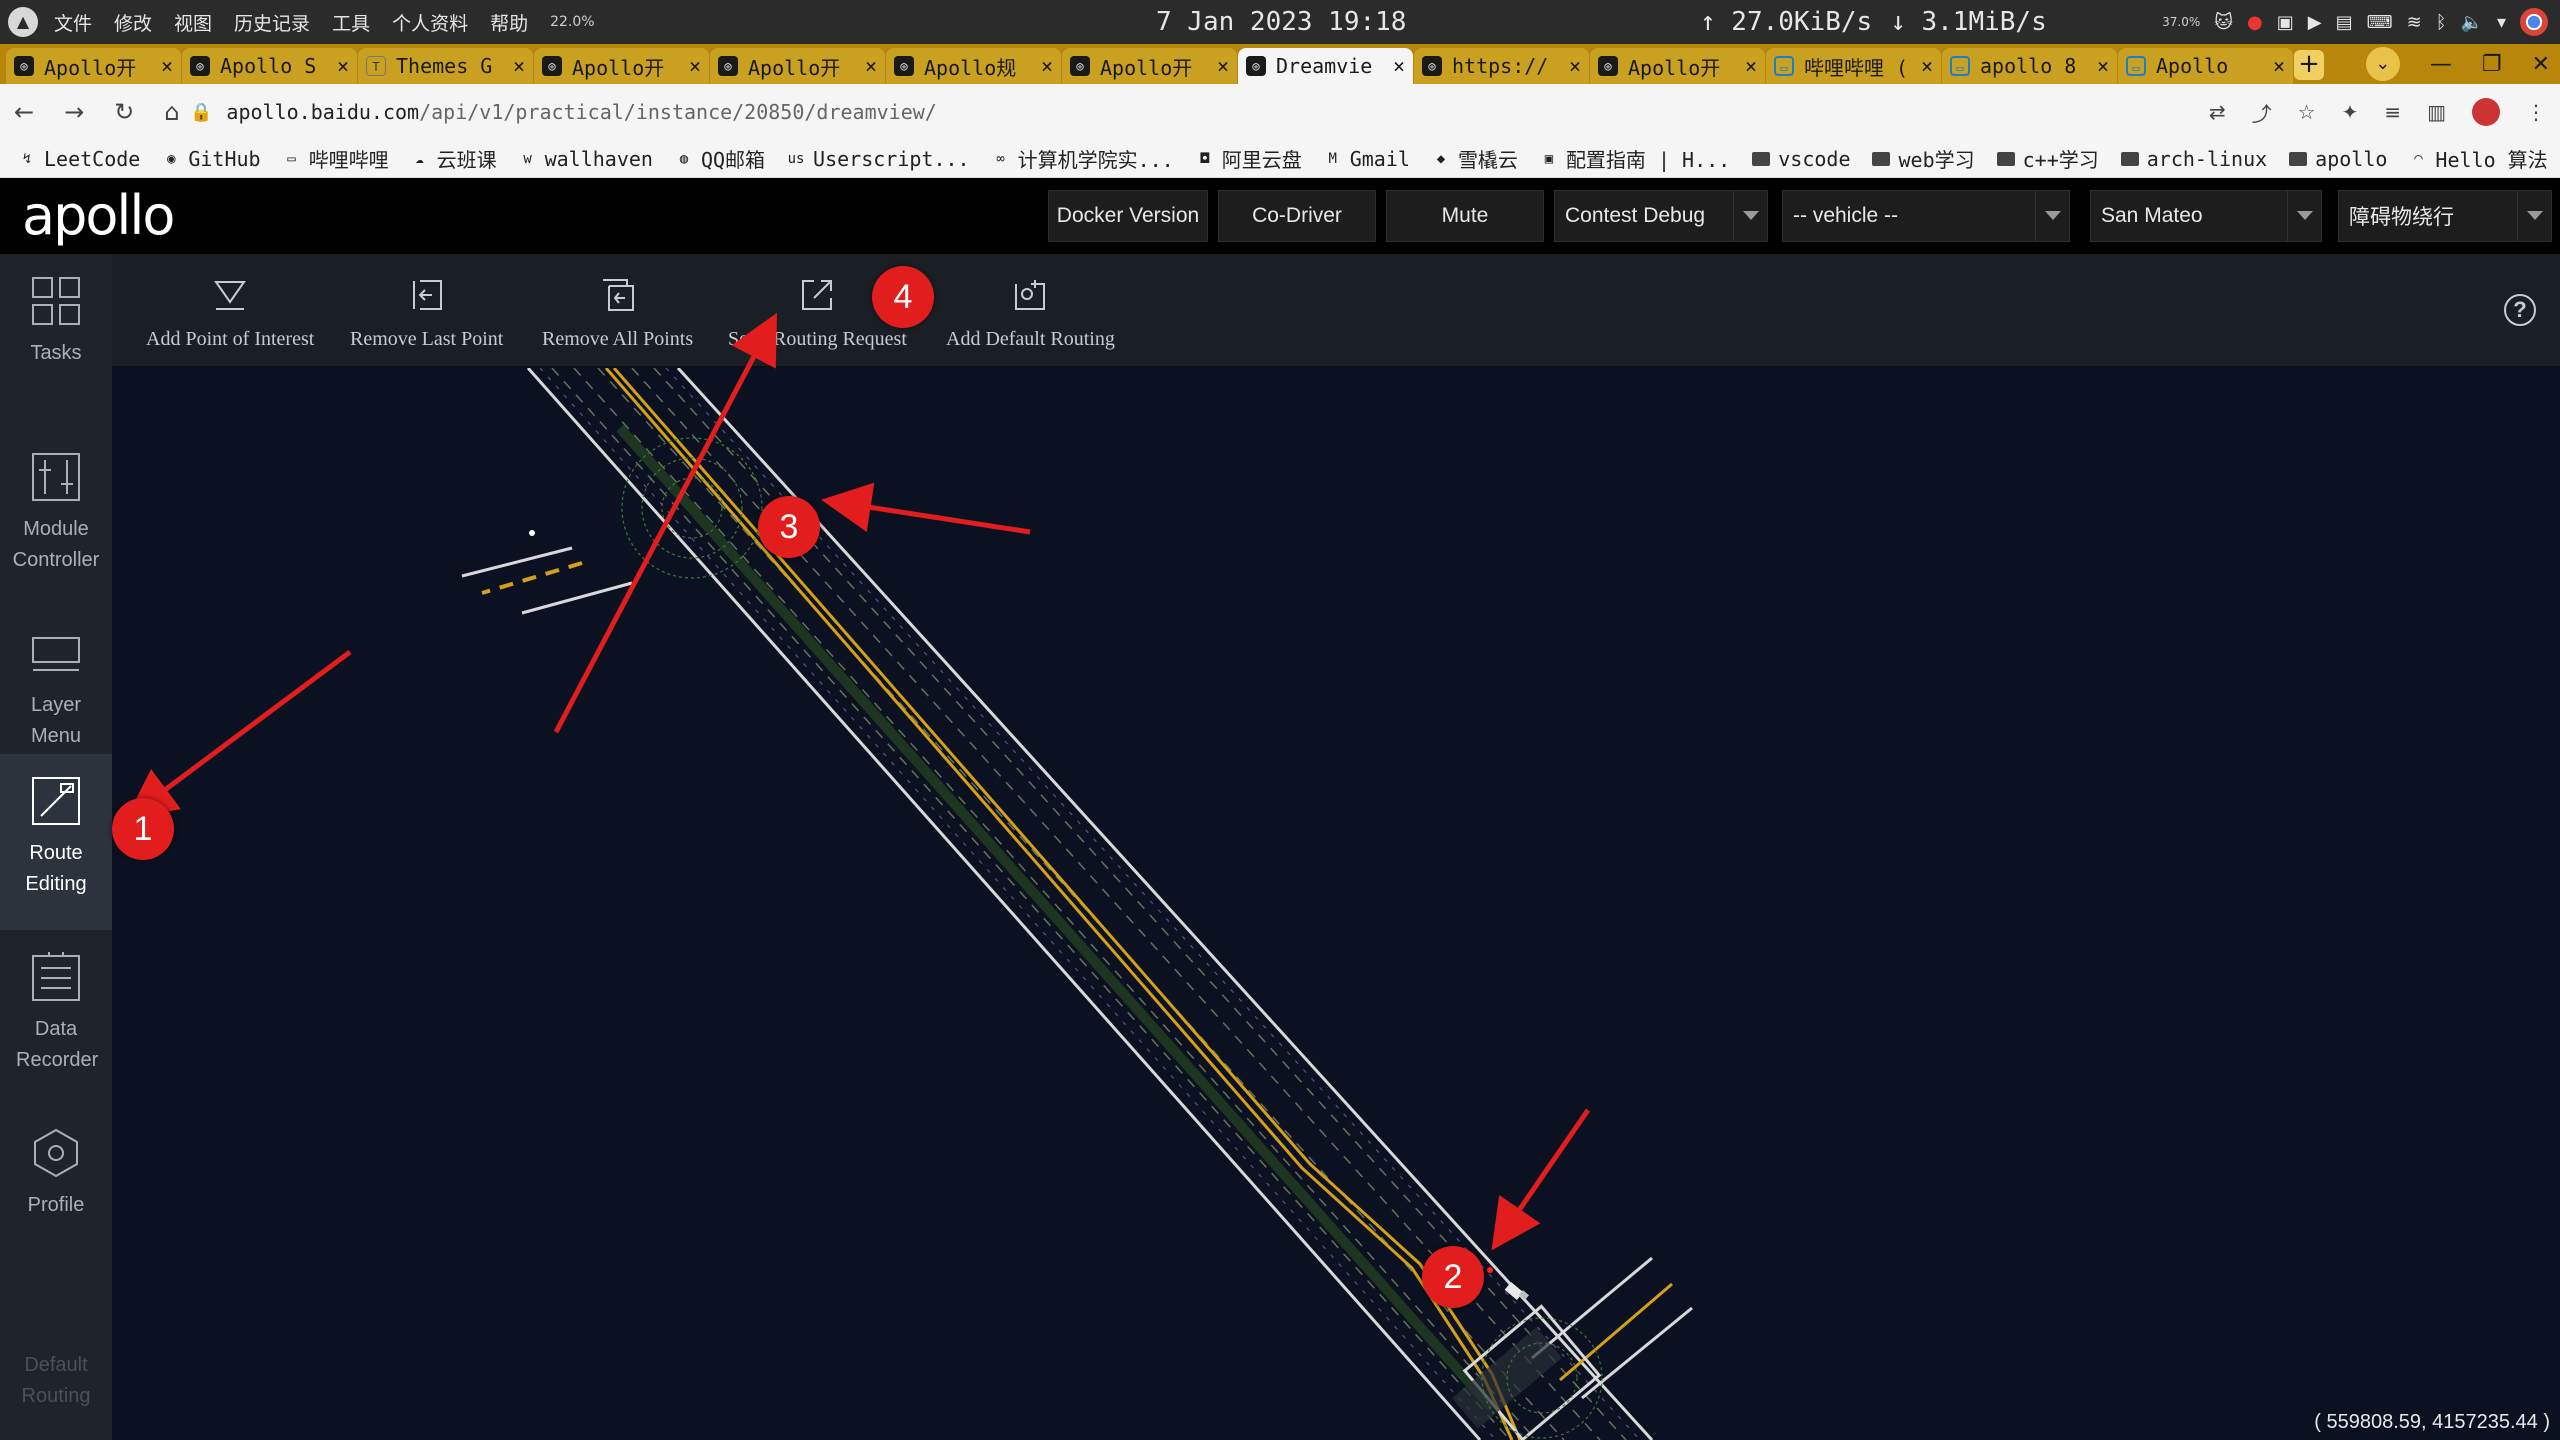 The height and width of the screenshot is (1440, 2560). Describe the element at coordinates (2217, 112) in the screenshot. I see `translate-icon: ⇄` at that location.